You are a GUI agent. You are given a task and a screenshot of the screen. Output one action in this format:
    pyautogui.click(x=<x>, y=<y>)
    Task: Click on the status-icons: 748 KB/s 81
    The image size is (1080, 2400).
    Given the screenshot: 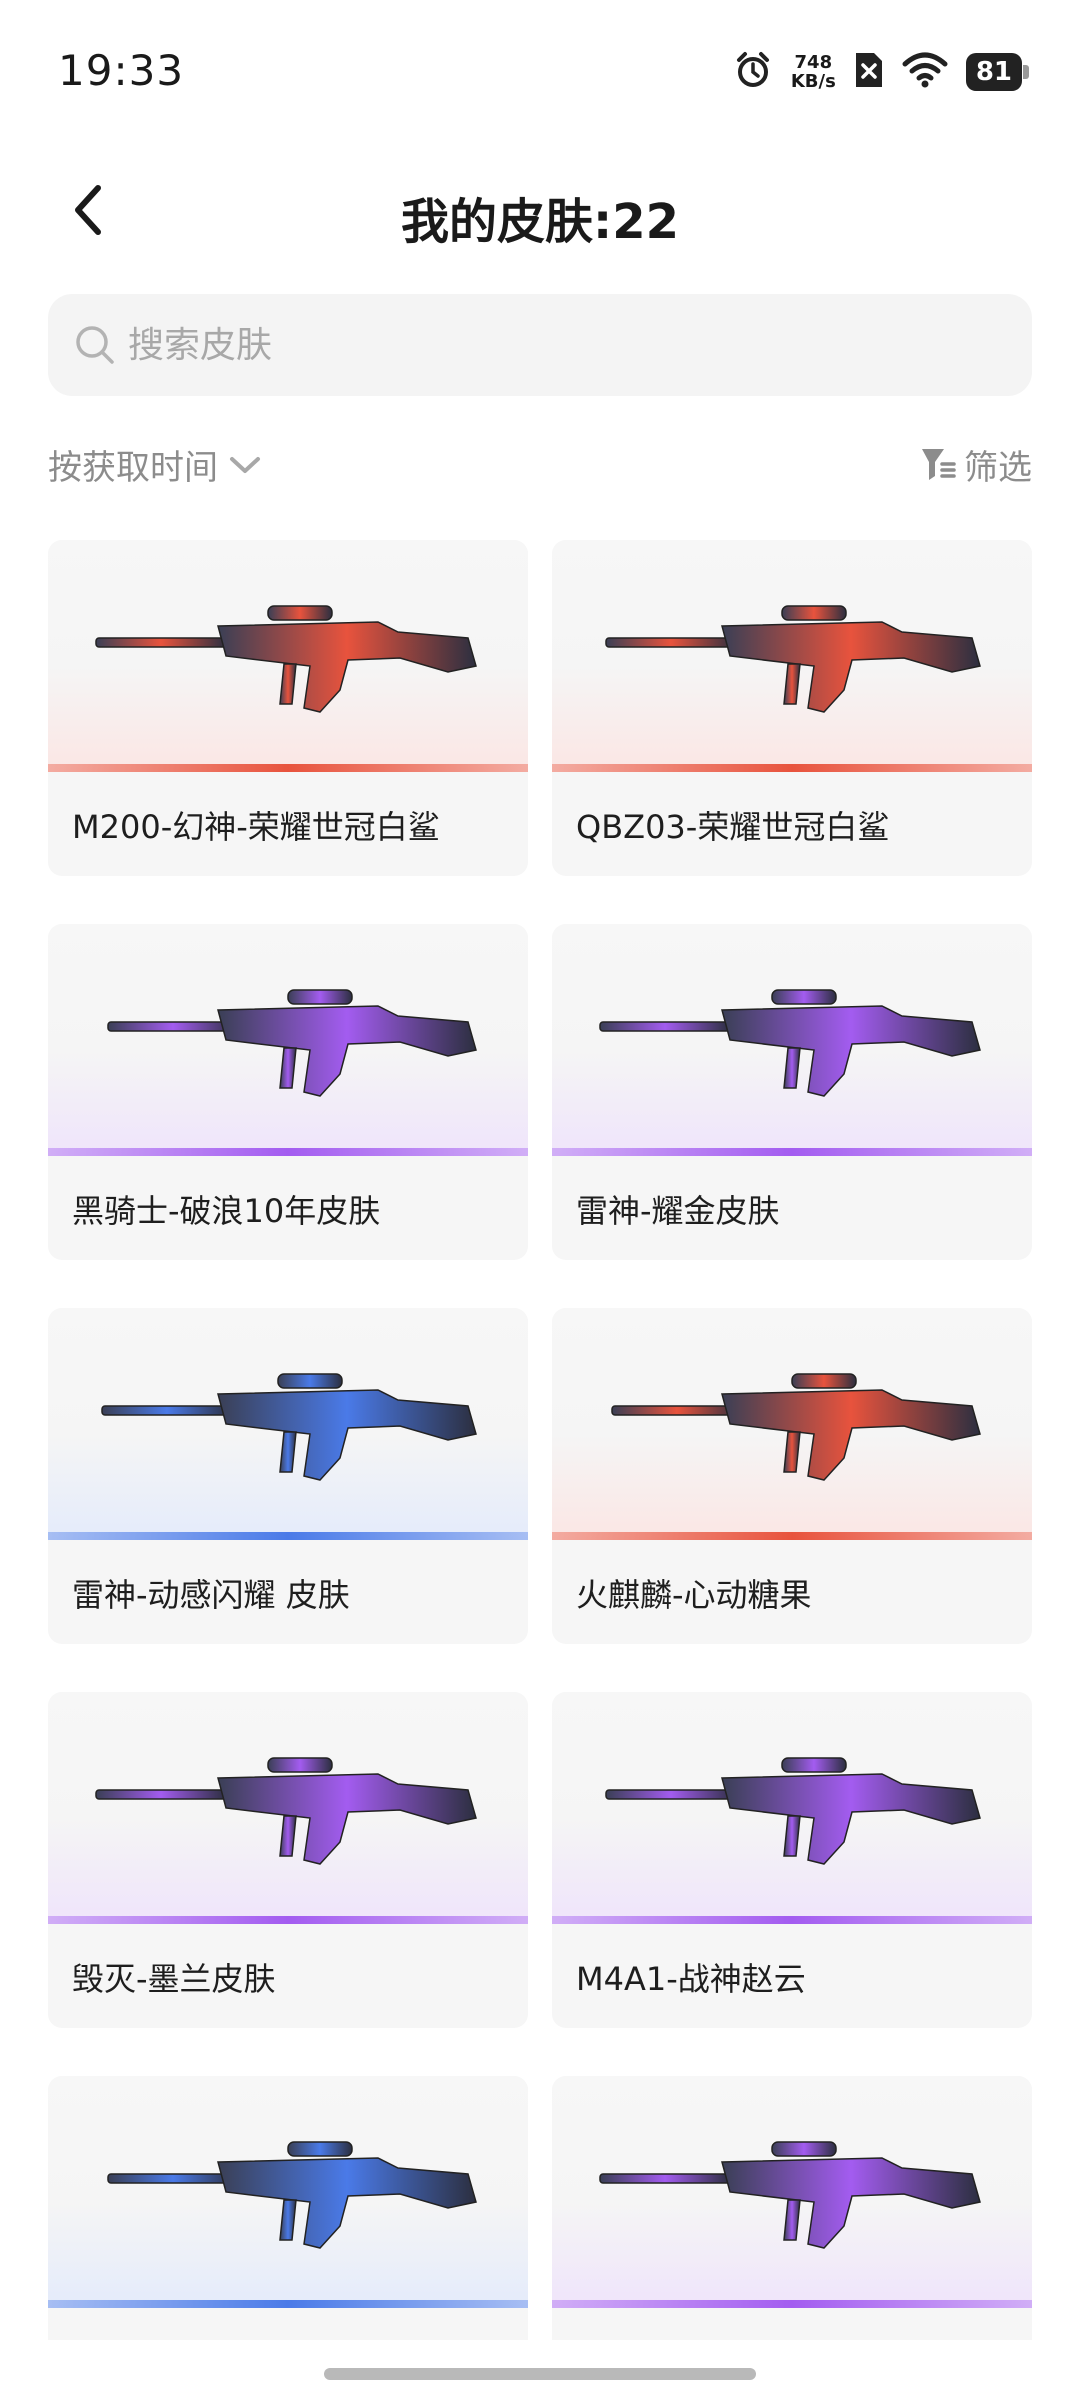 What is the action you would take?
    pyautogui.click(x=881, y=72)
    